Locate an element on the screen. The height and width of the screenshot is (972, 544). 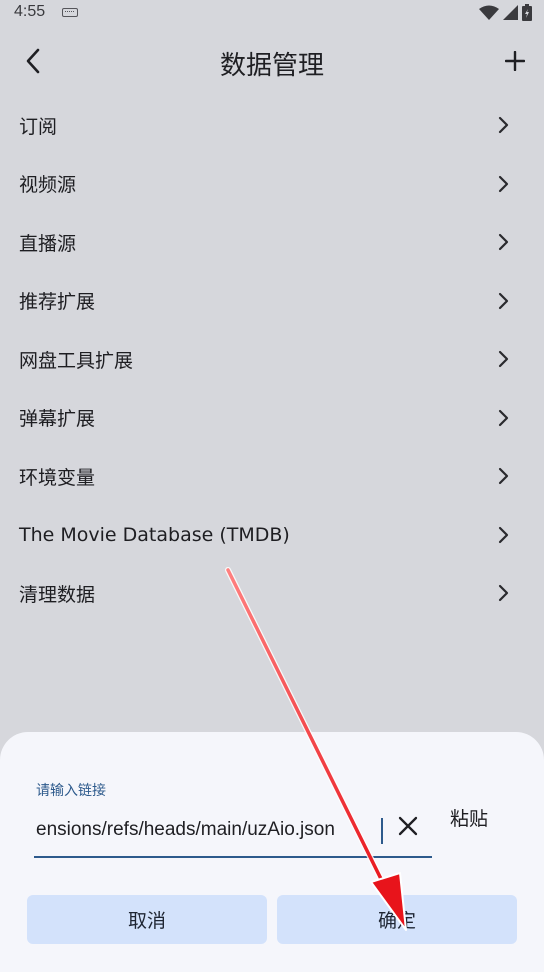
signal-icon is located at coordinates (510, 12).